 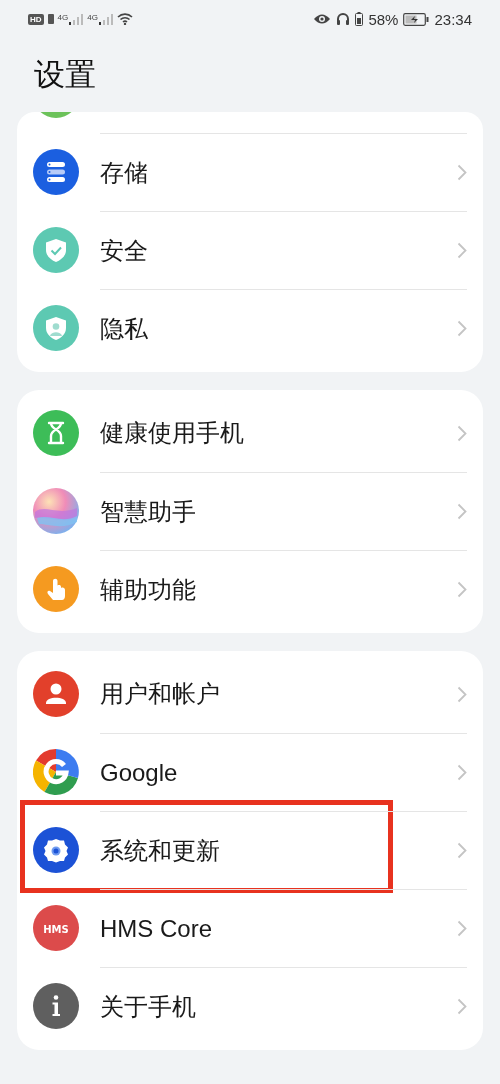 What do you see at coordinates (250, 589) in the screenshot?
I see `settings-item: 辅助功能` at bounding box center [250, 589].